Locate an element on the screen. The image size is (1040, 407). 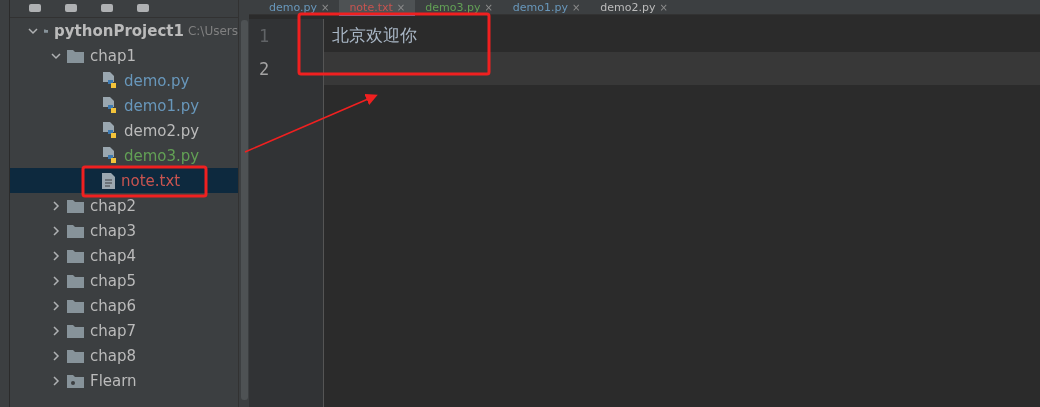
tree-item: demo.py is located at coordinates (124, 80).